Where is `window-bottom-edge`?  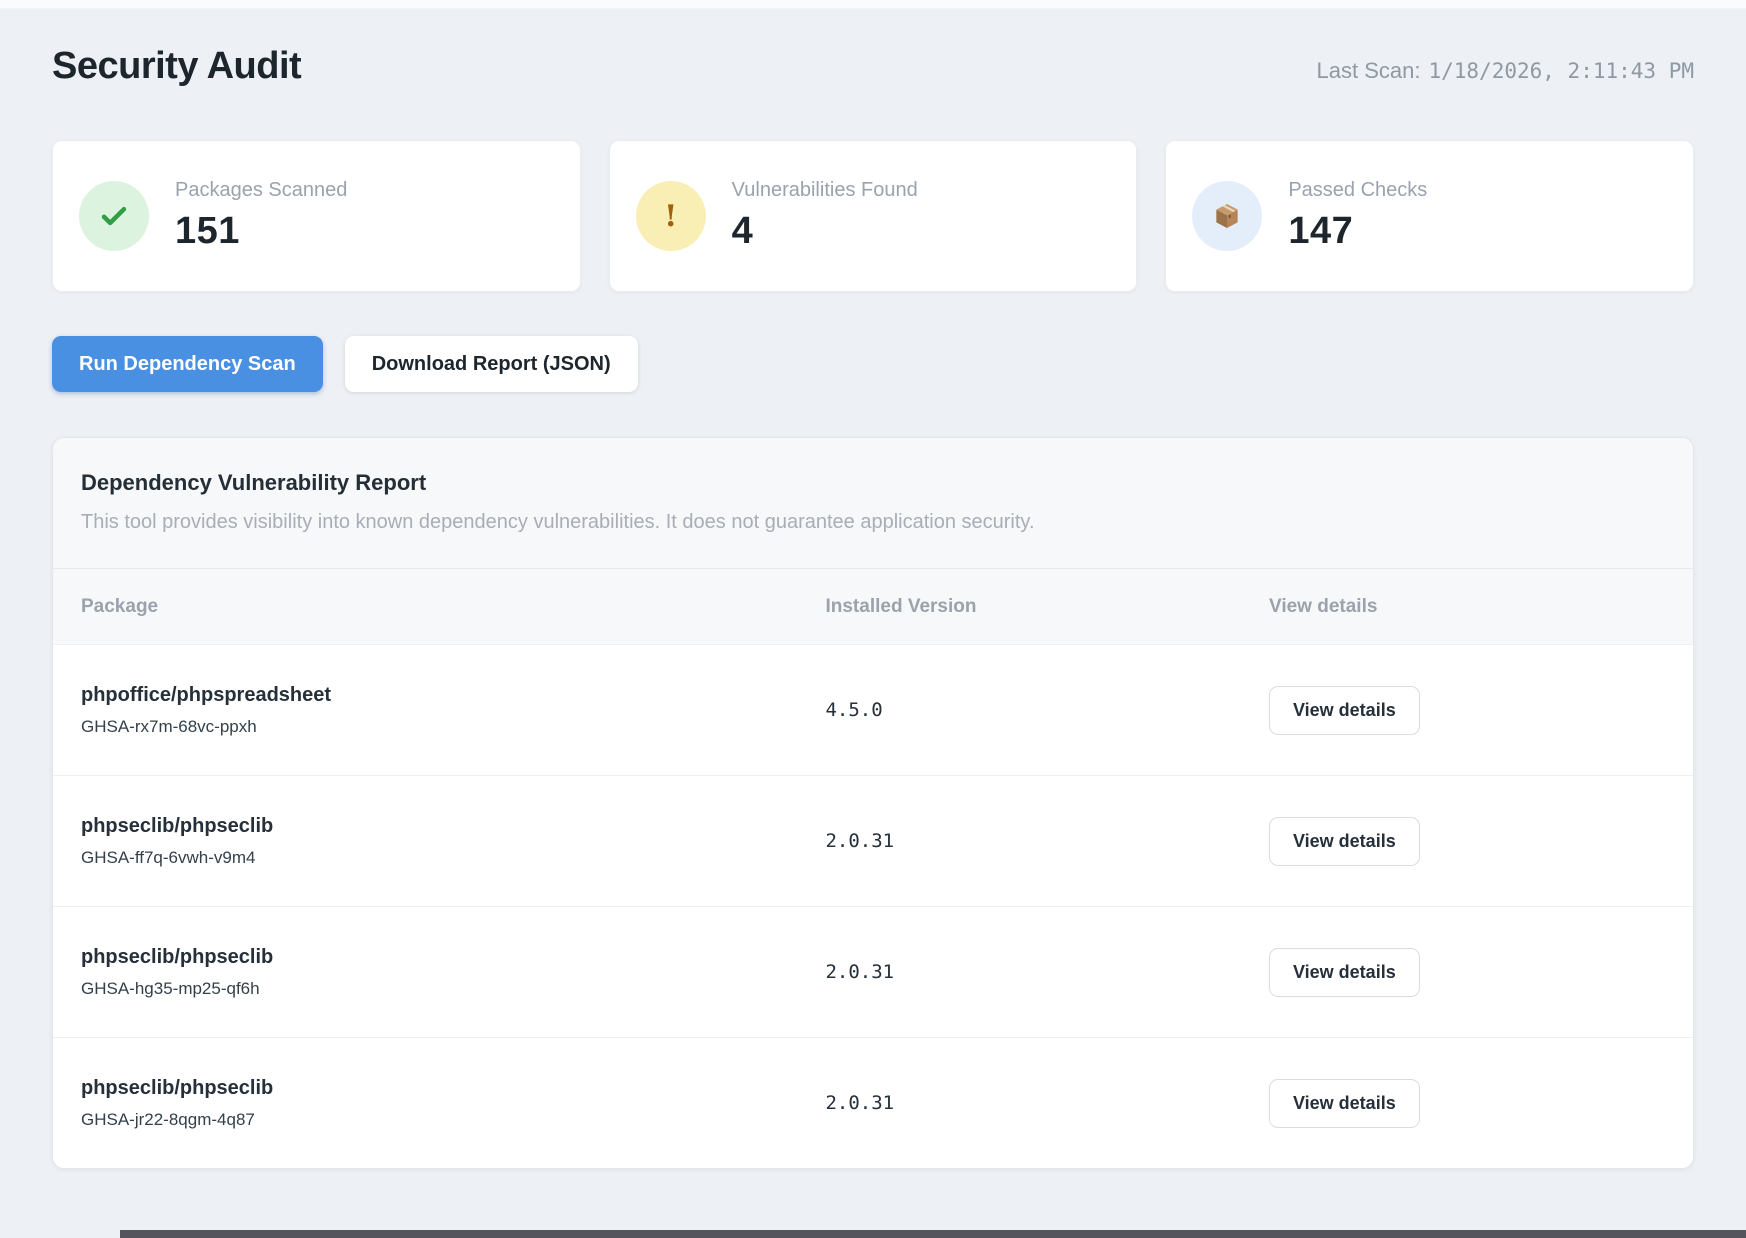 window-bottom-edge is located at coordinates (933, 1234).